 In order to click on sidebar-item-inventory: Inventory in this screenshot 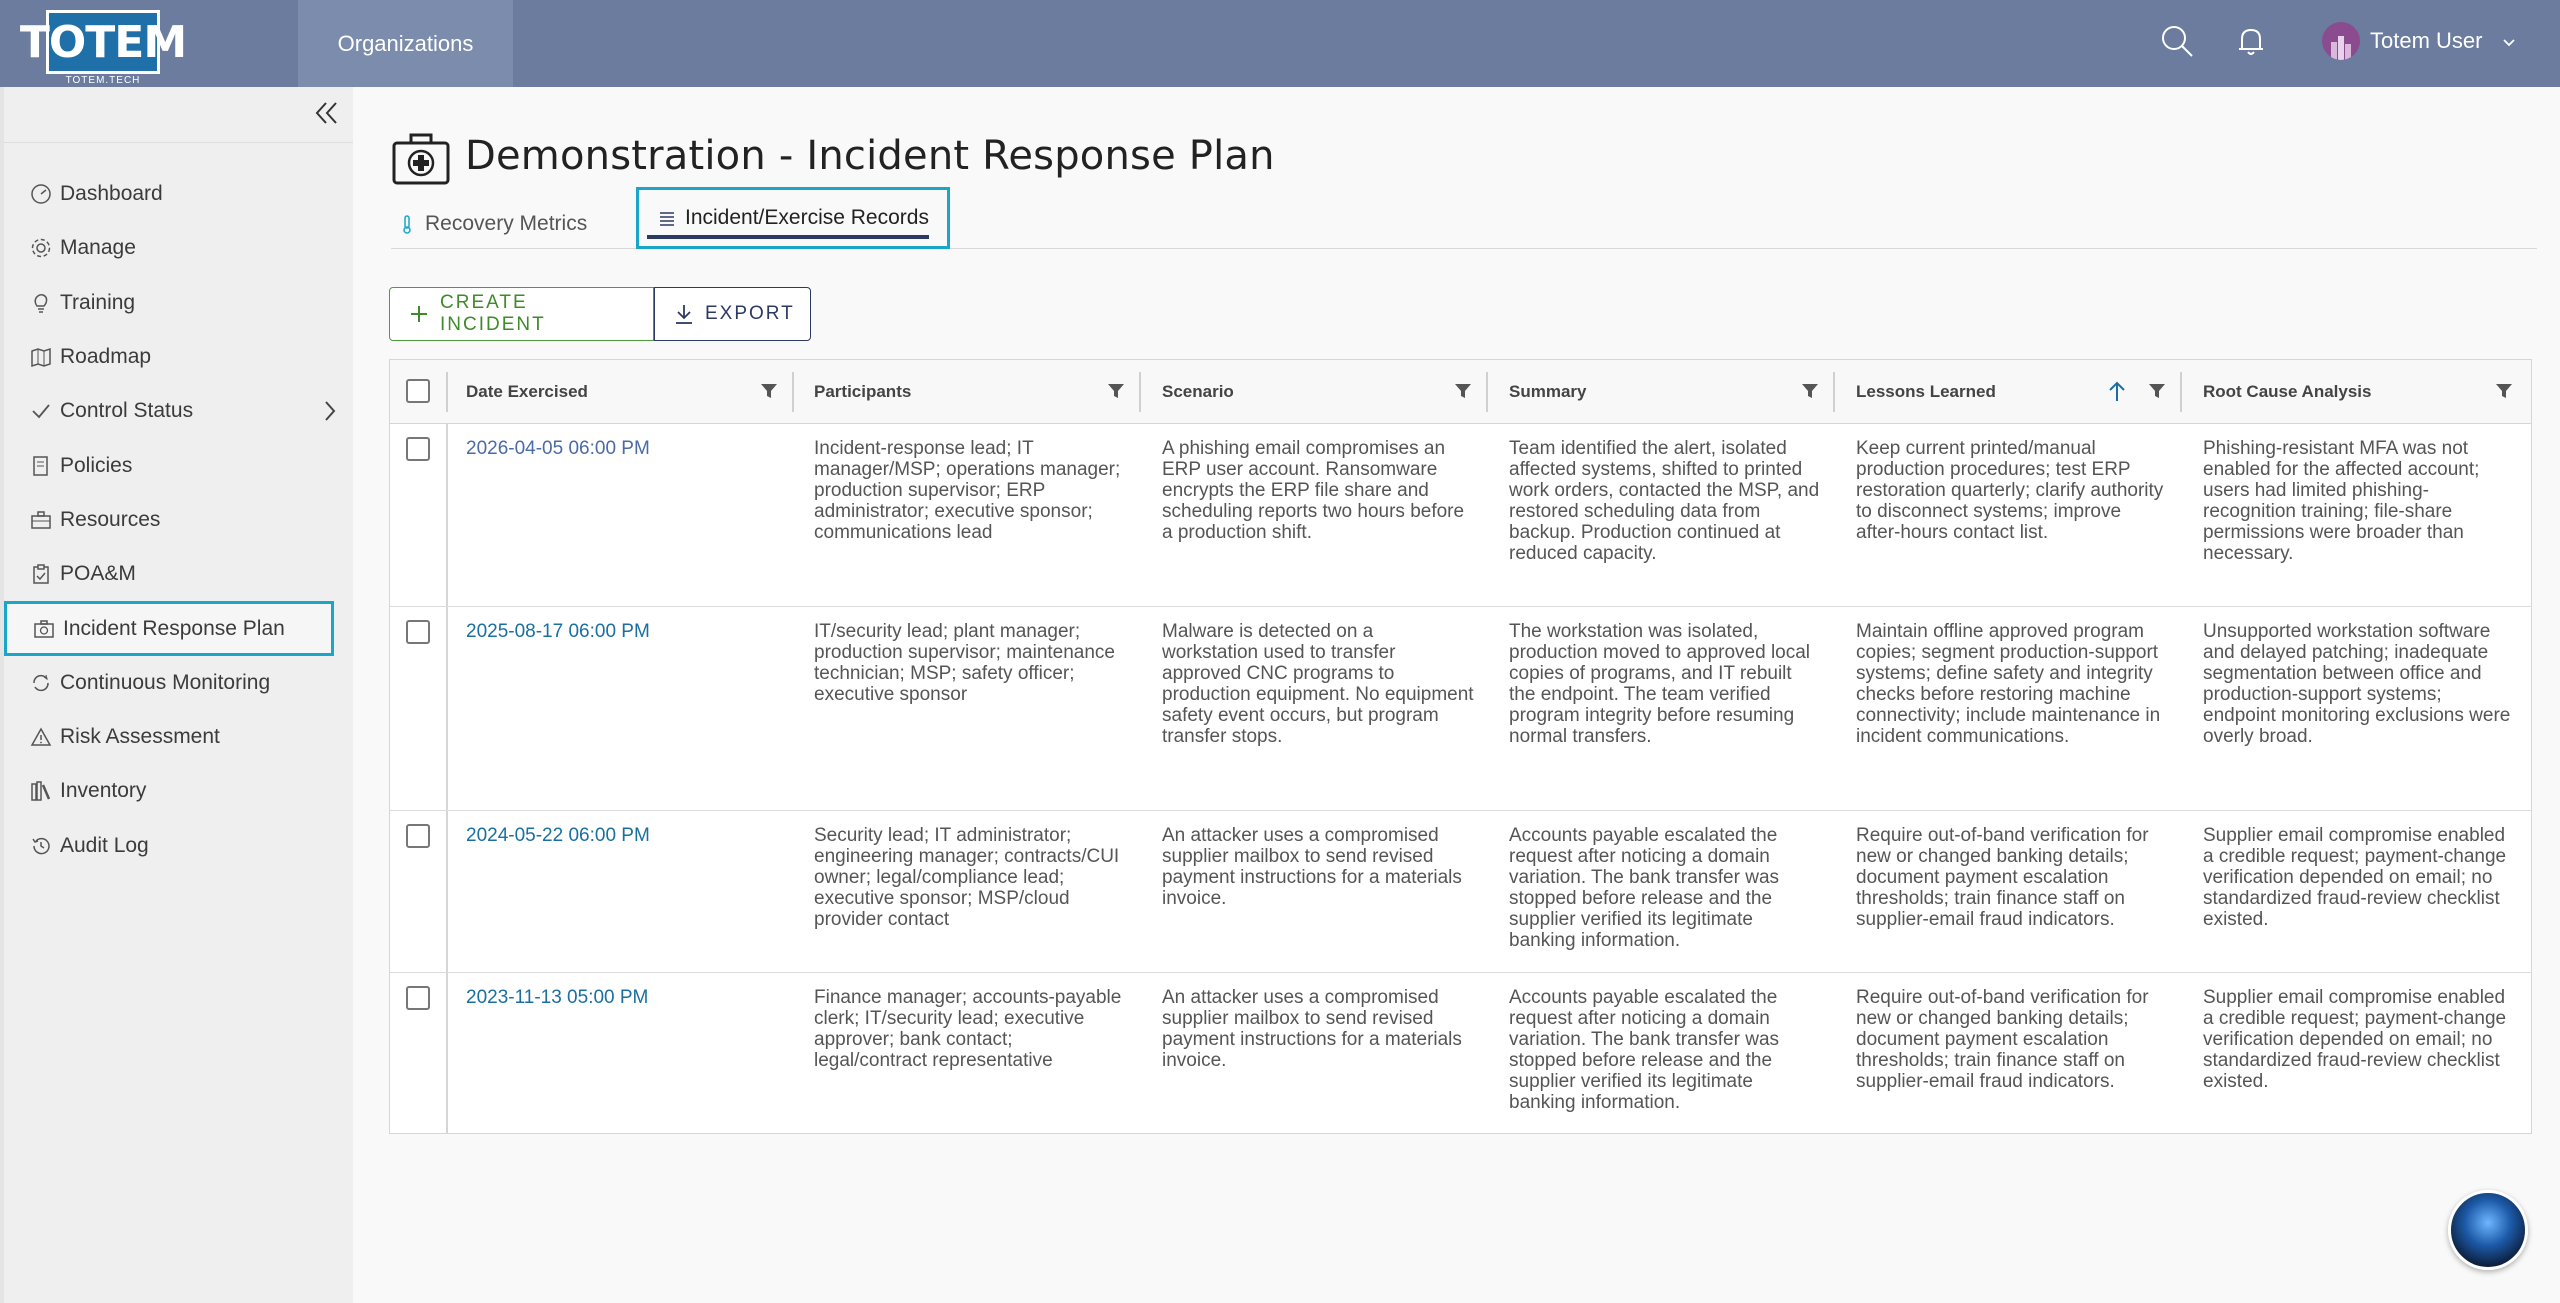, I will do `click(180, 791)`.